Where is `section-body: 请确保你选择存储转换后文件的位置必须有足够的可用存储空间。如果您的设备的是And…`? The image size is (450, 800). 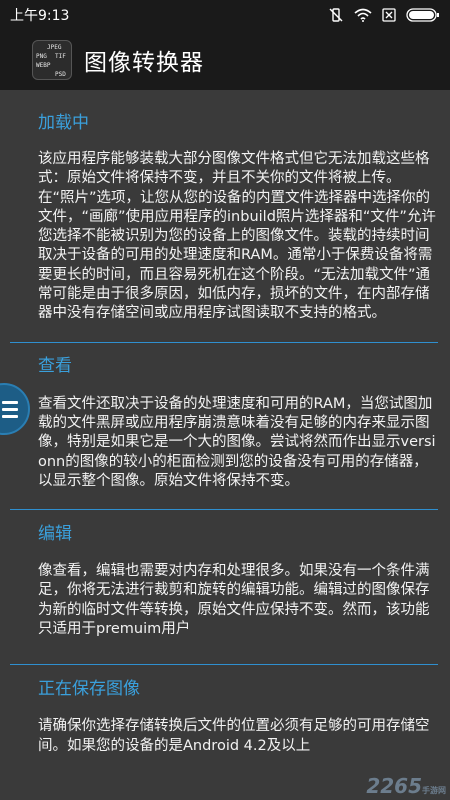
section-body: 请确保你选择存储转换后文件的位置必须有足够的可用存储空间。如果您的设备的是And… is located at coordinates (234, 736).